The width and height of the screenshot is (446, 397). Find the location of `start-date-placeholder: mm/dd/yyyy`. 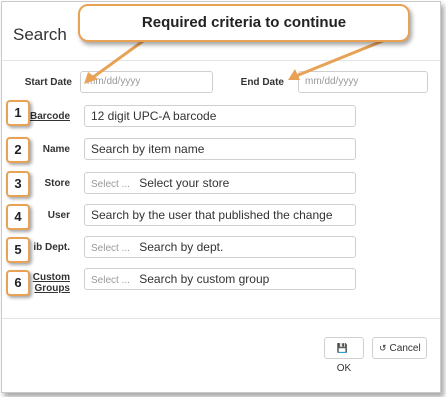

start-date-placeholder: mm/dd/yyyy is located at coordinates (114, 81).